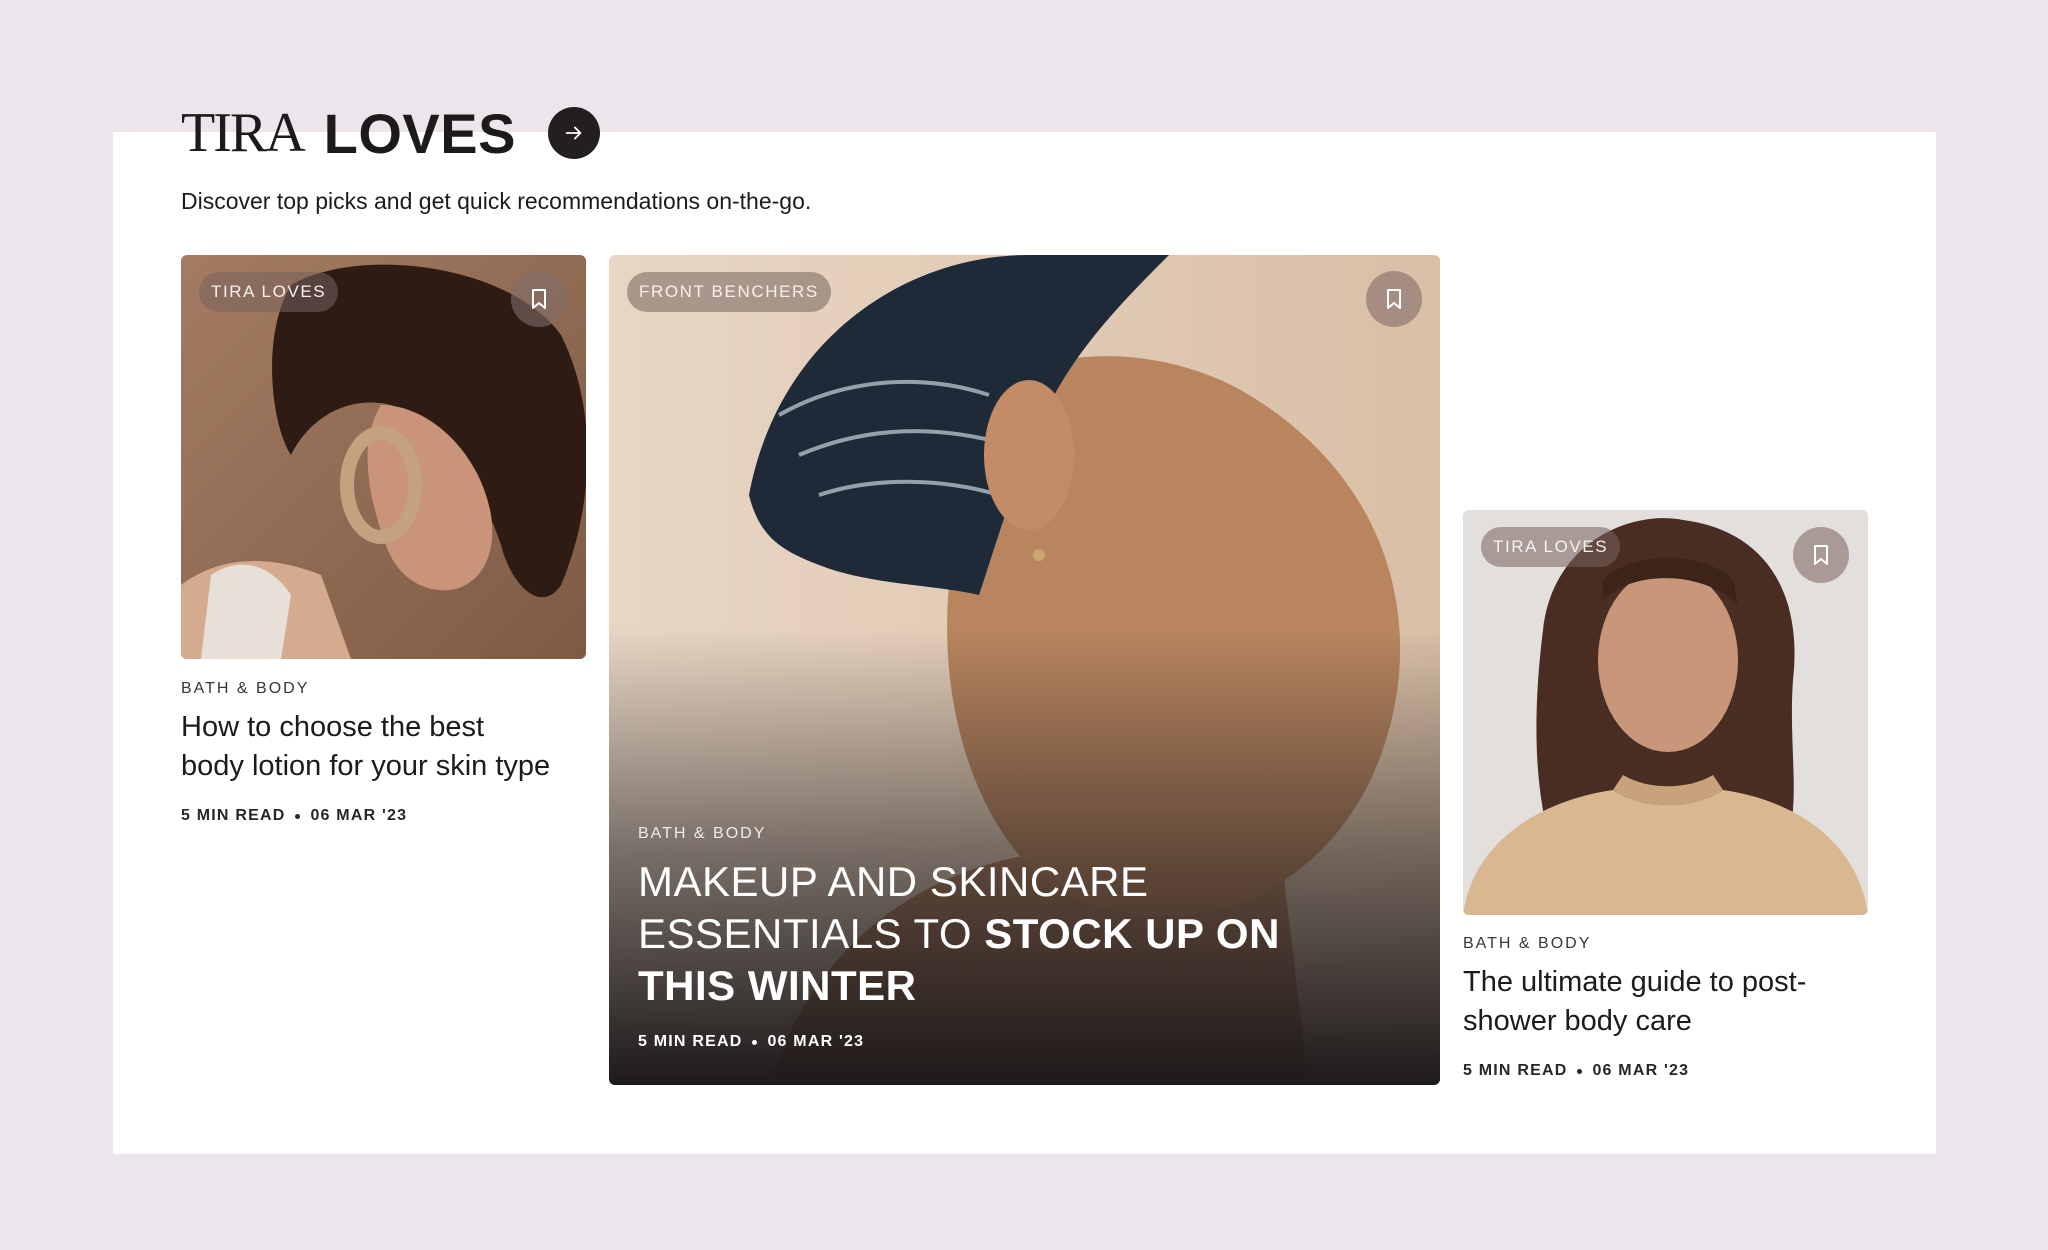  I want to click on card-title-line: The ultimate guide to post-, so click(1635, 982).